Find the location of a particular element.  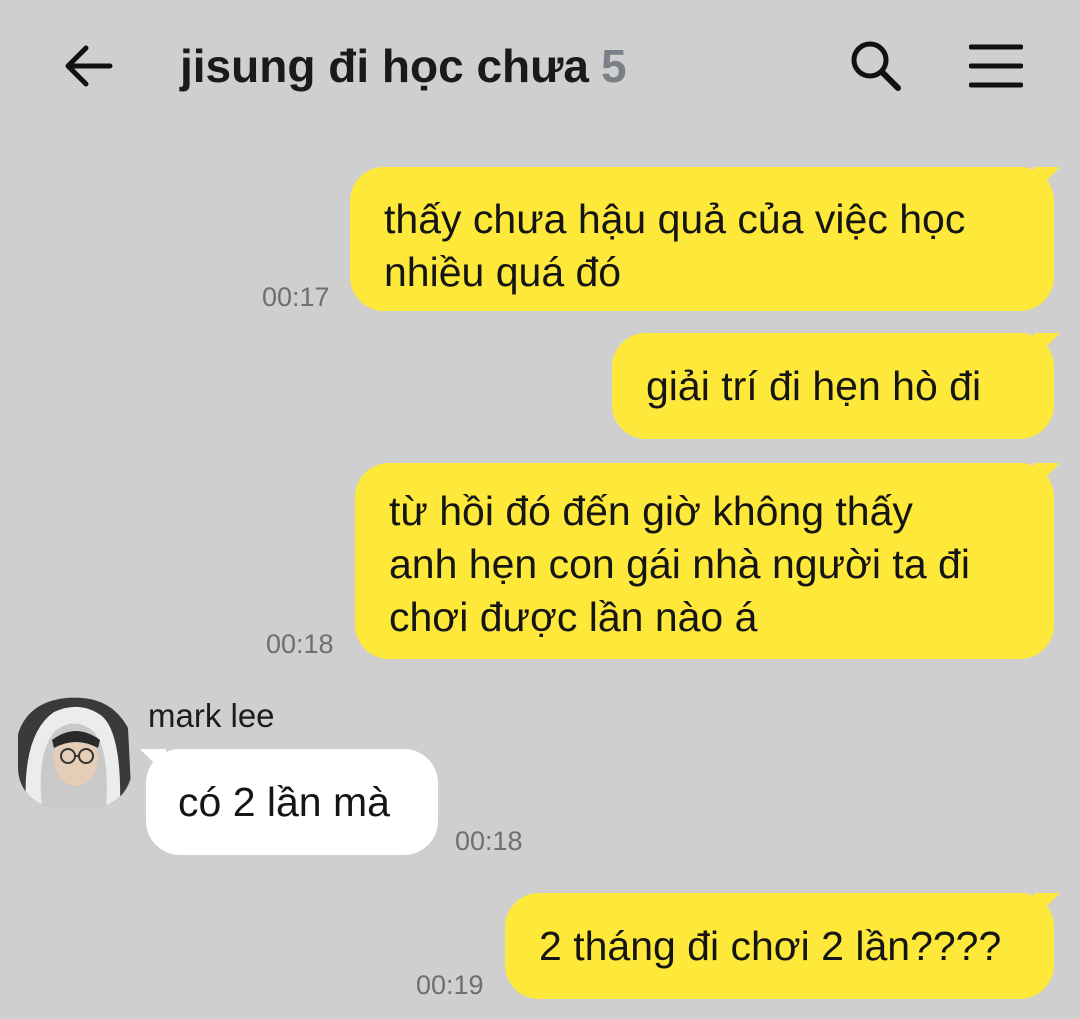

search-icon is located at coordinates (876, 66).